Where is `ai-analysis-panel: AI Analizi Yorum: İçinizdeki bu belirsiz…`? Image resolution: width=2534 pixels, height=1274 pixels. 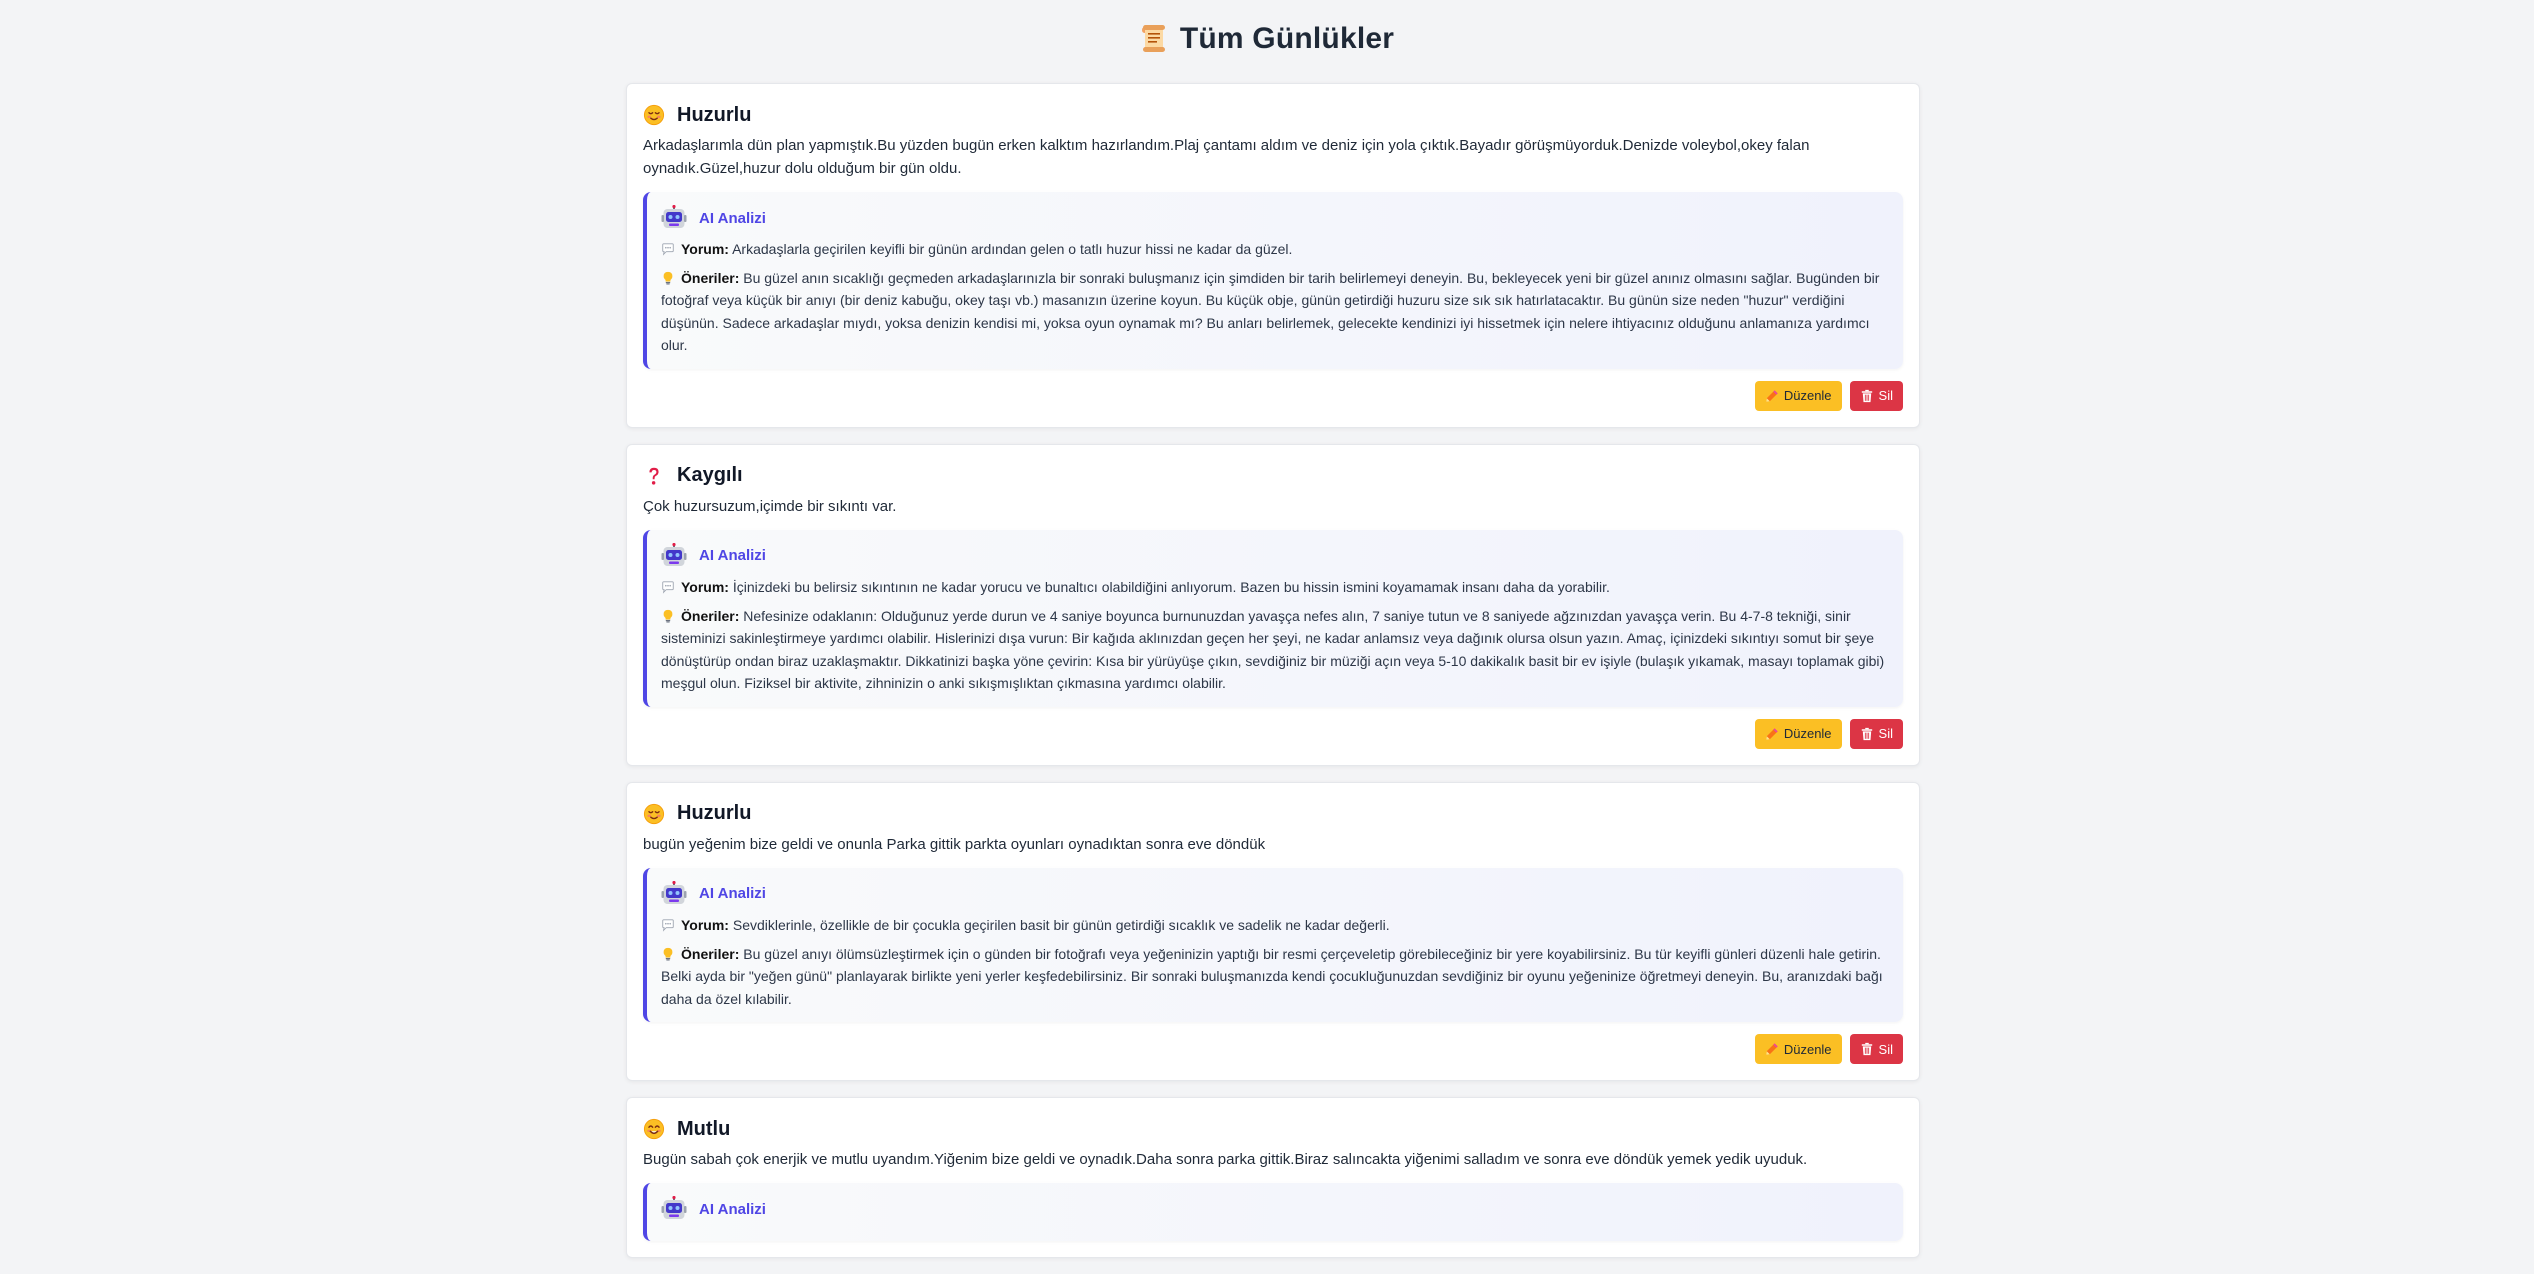
ai-analysis-panel: AI Analizi Yorum: İçinizdeki bu belirsiz… is located at coordinates (1273, 618).